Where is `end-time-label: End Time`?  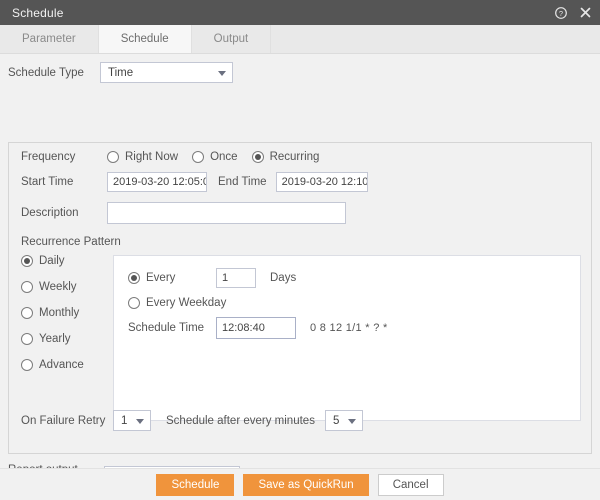 end-time-label: End Time is located at coordinates (242, 182).